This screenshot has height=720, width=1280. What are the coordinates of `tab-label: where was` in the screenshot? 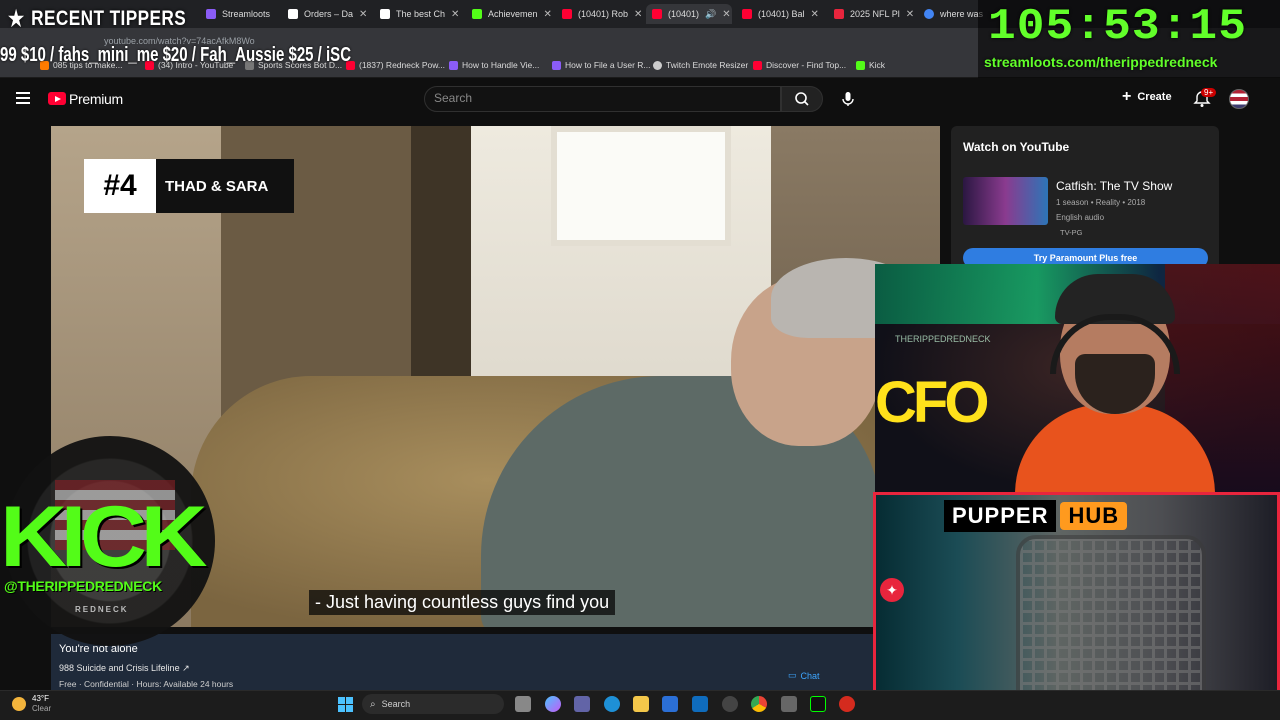 It's located at (962, 14).